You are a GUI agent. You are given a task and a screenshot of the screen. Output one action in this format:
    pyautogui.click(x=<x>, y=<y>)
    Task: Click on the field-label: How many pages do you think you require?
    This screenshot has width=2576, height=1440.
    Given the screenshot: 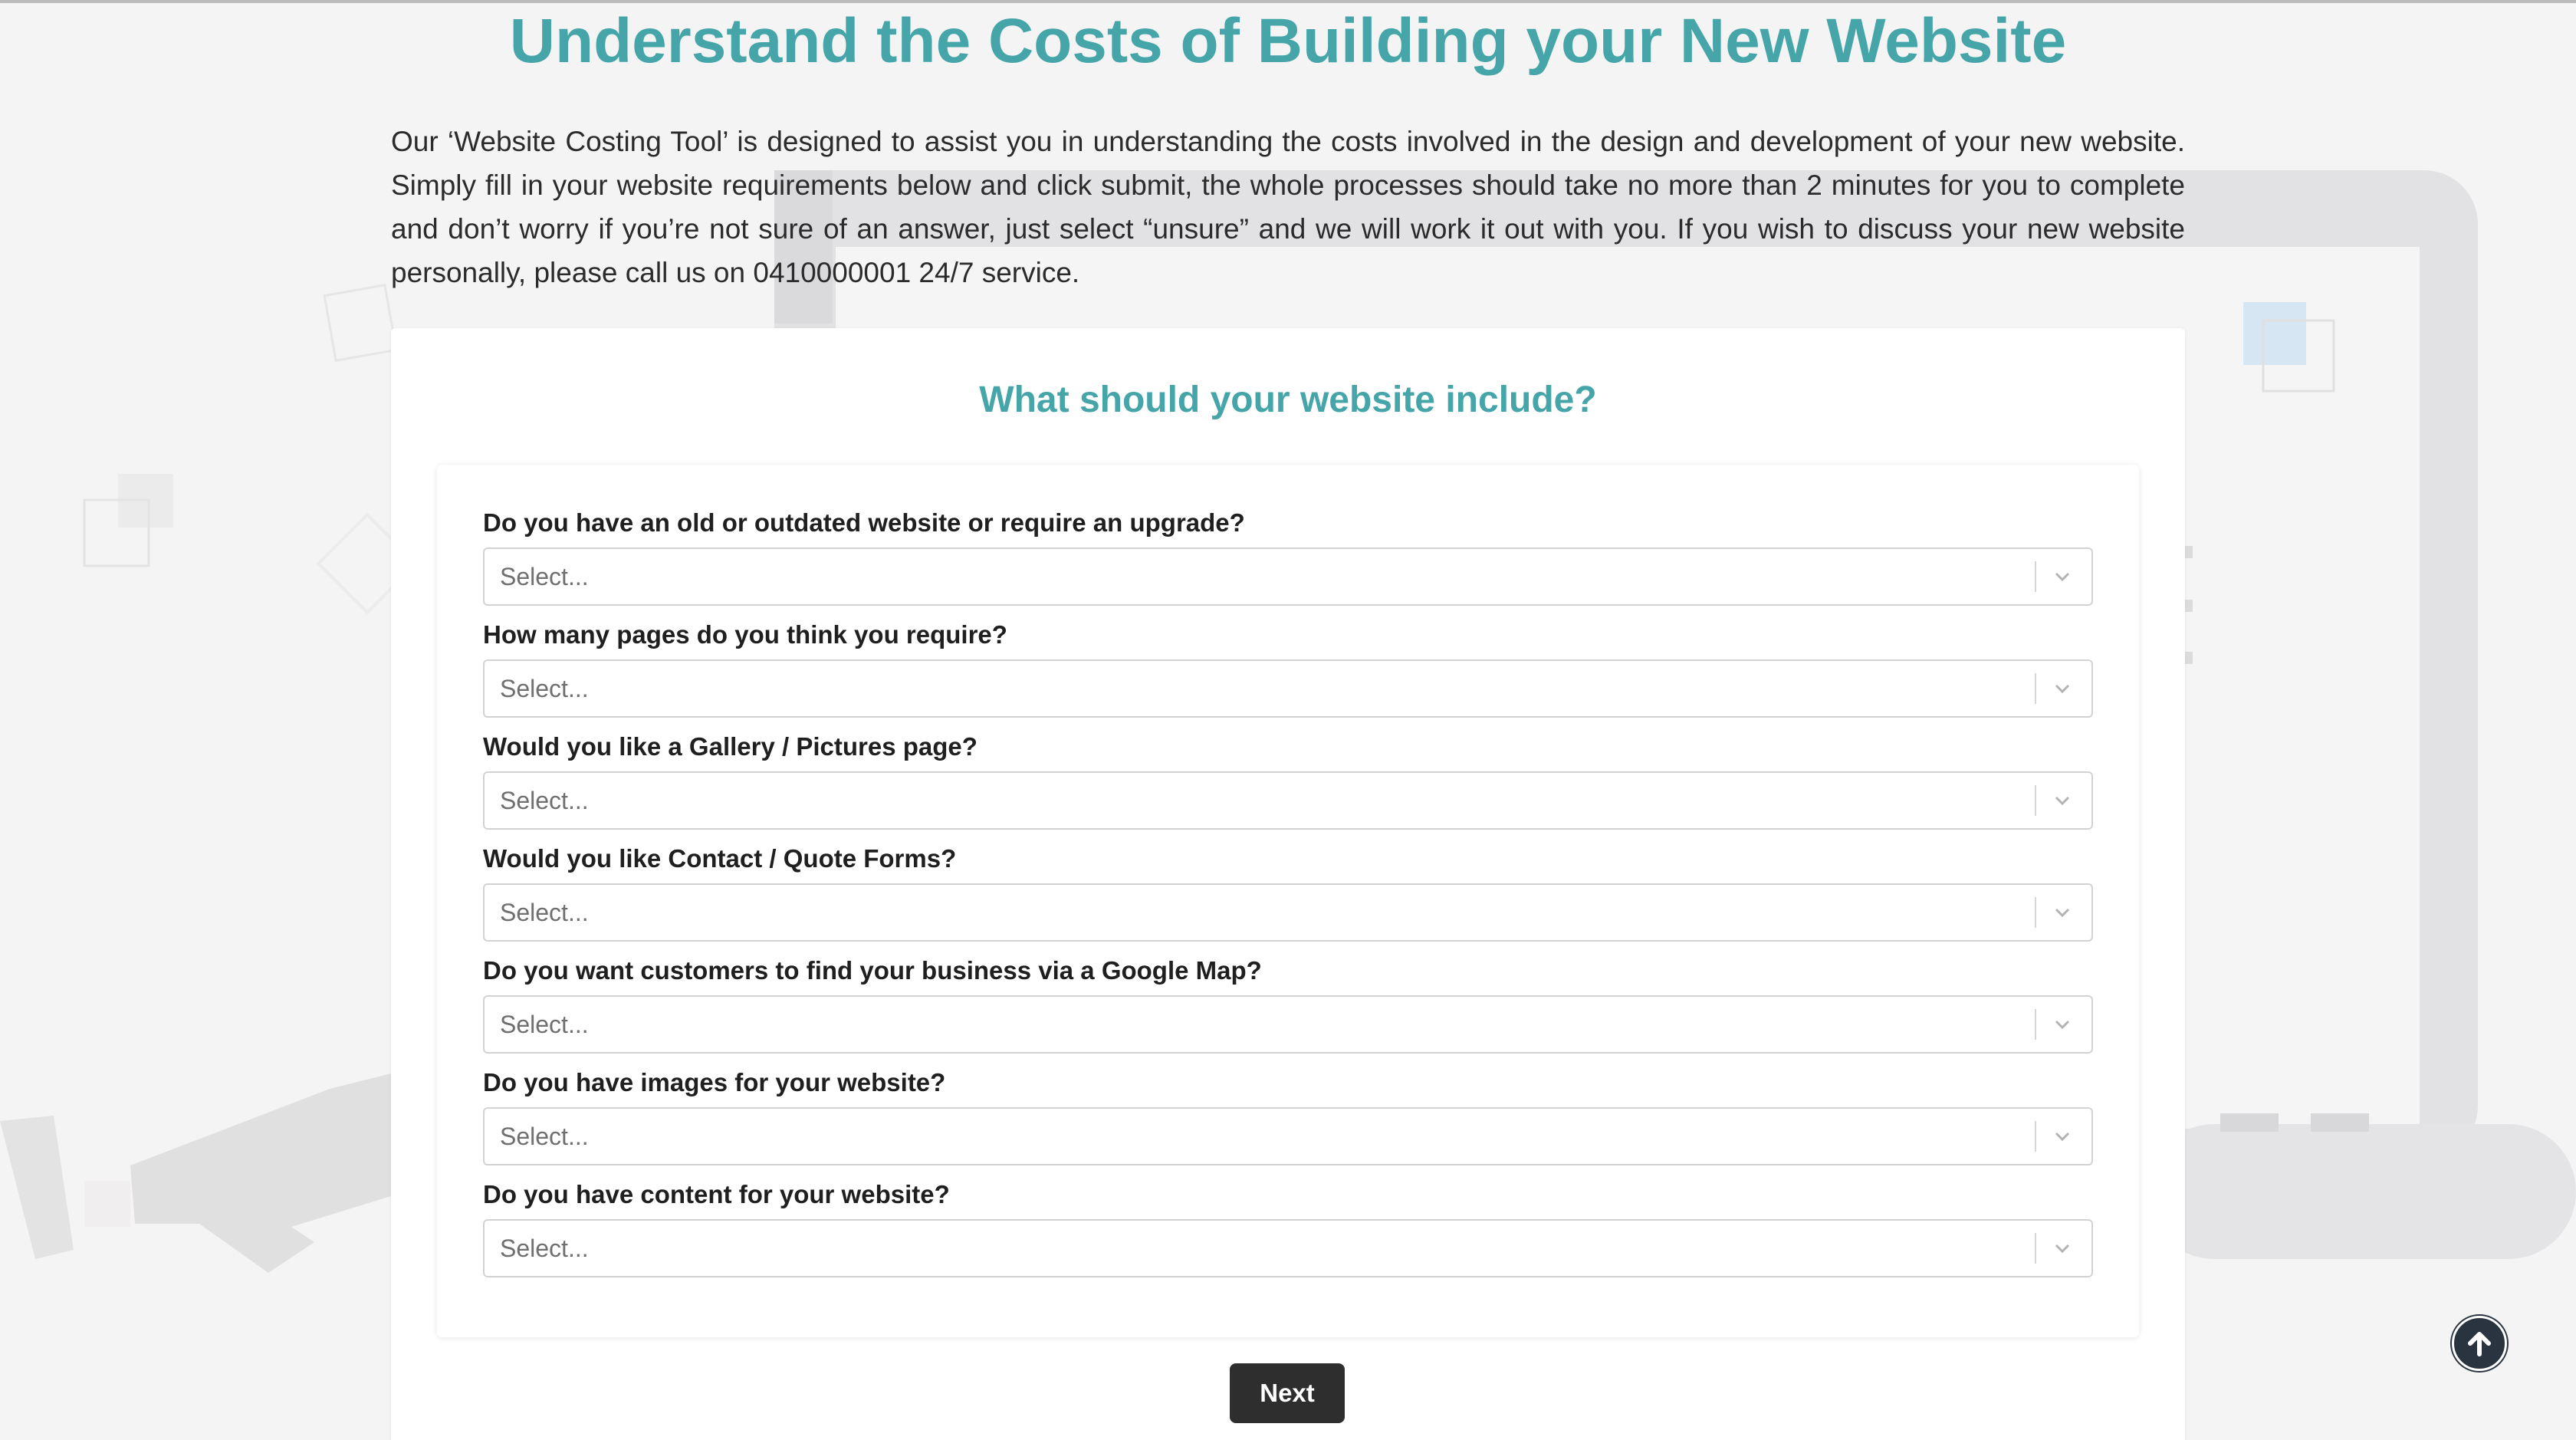 What is the action you would take?
    pyautogui.click(x=745, y=634)
    